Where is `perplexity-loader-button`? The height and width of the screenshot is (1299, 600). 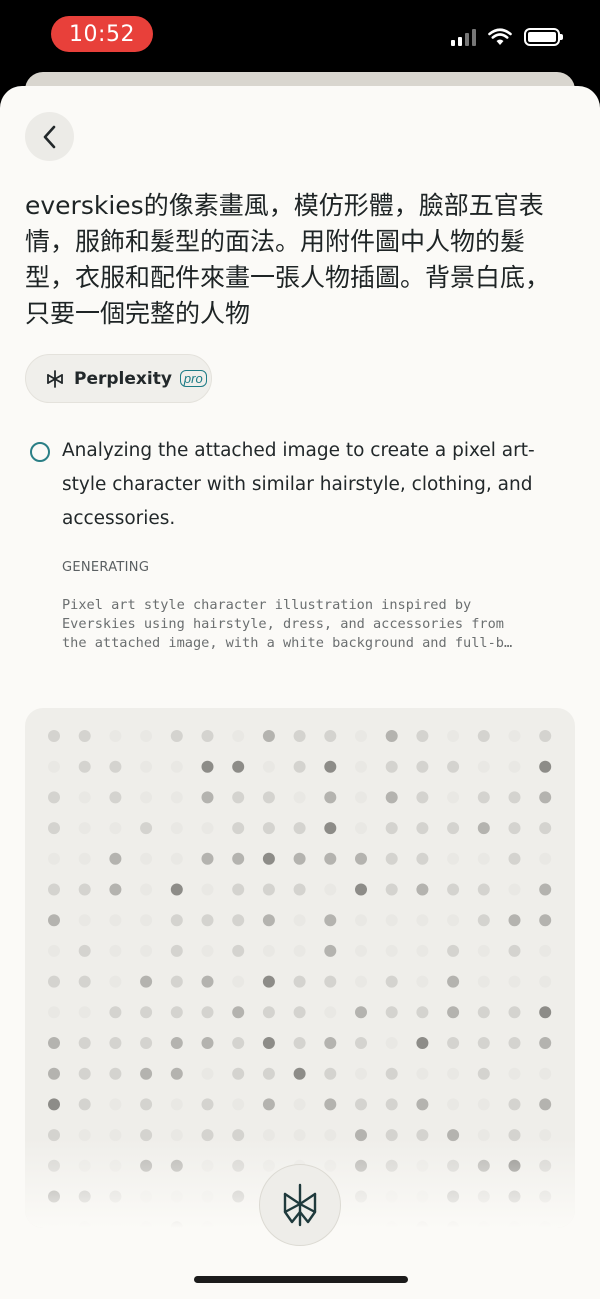 perplexity-loader-button is located at coordinates (300, 1205).